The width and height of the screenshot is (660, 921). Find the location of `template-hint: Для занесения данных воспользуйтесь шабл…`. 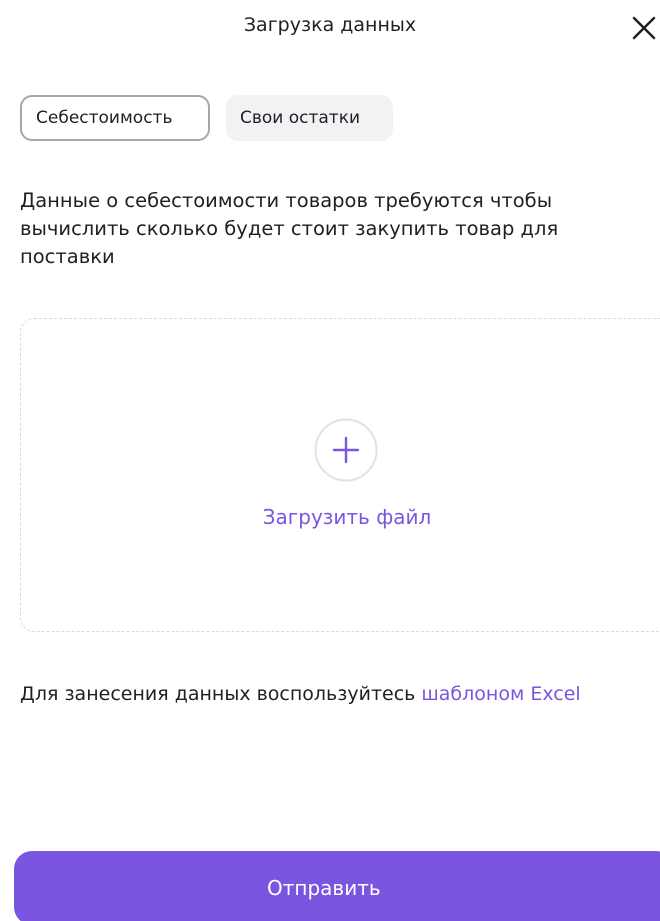

template-hint: Для занесения данных воспользуйтесь шабл… is located at coordinates (340, 694).